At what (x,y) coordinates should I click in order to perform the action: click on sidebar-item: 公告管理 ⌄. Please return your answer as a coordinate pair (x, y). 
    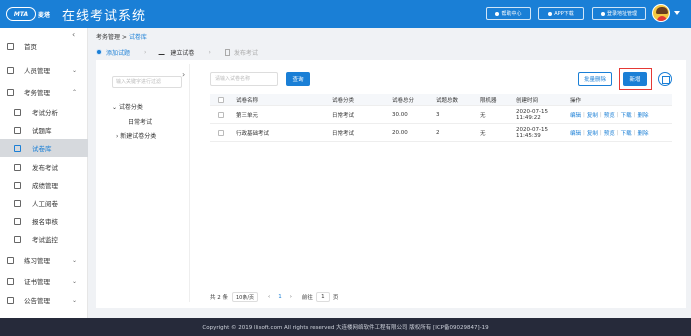
    Looking at the image, I should click on (44, 300).